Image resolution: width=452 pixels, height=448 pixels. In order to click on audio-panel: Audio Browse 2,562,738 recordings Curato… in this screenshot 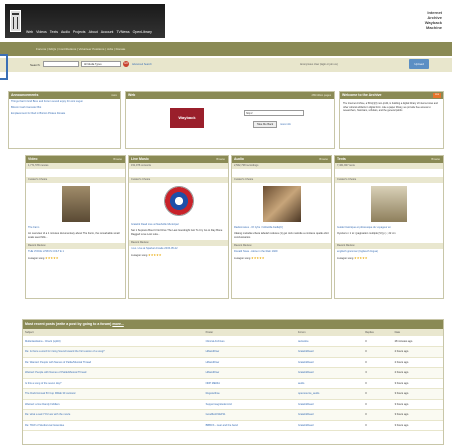, I will do `click(281, 227)`.